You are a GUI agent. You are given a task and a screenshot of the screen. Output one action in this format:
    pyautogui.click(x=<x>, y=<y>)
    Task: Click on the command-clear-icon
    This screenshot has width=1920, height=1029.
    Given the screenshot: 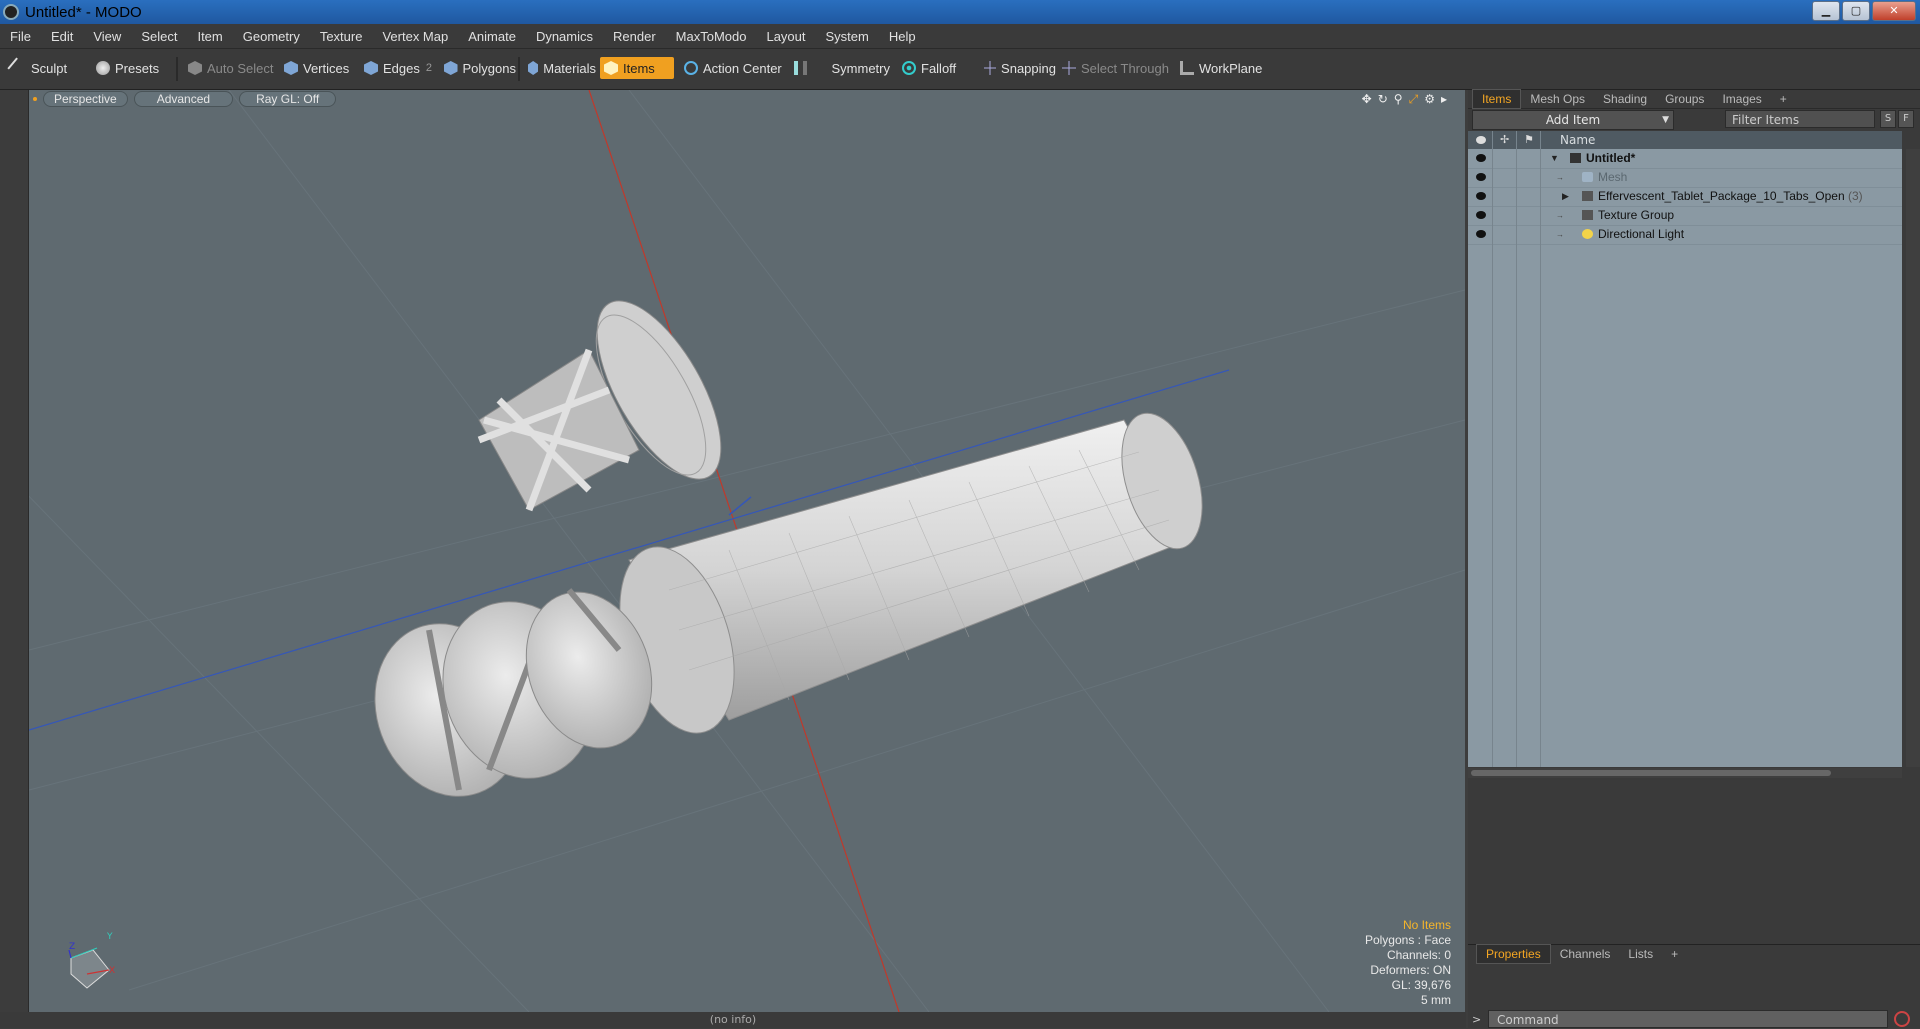 What is the action you would take?
    pyautogui.click(x=1902, y=1019)
    